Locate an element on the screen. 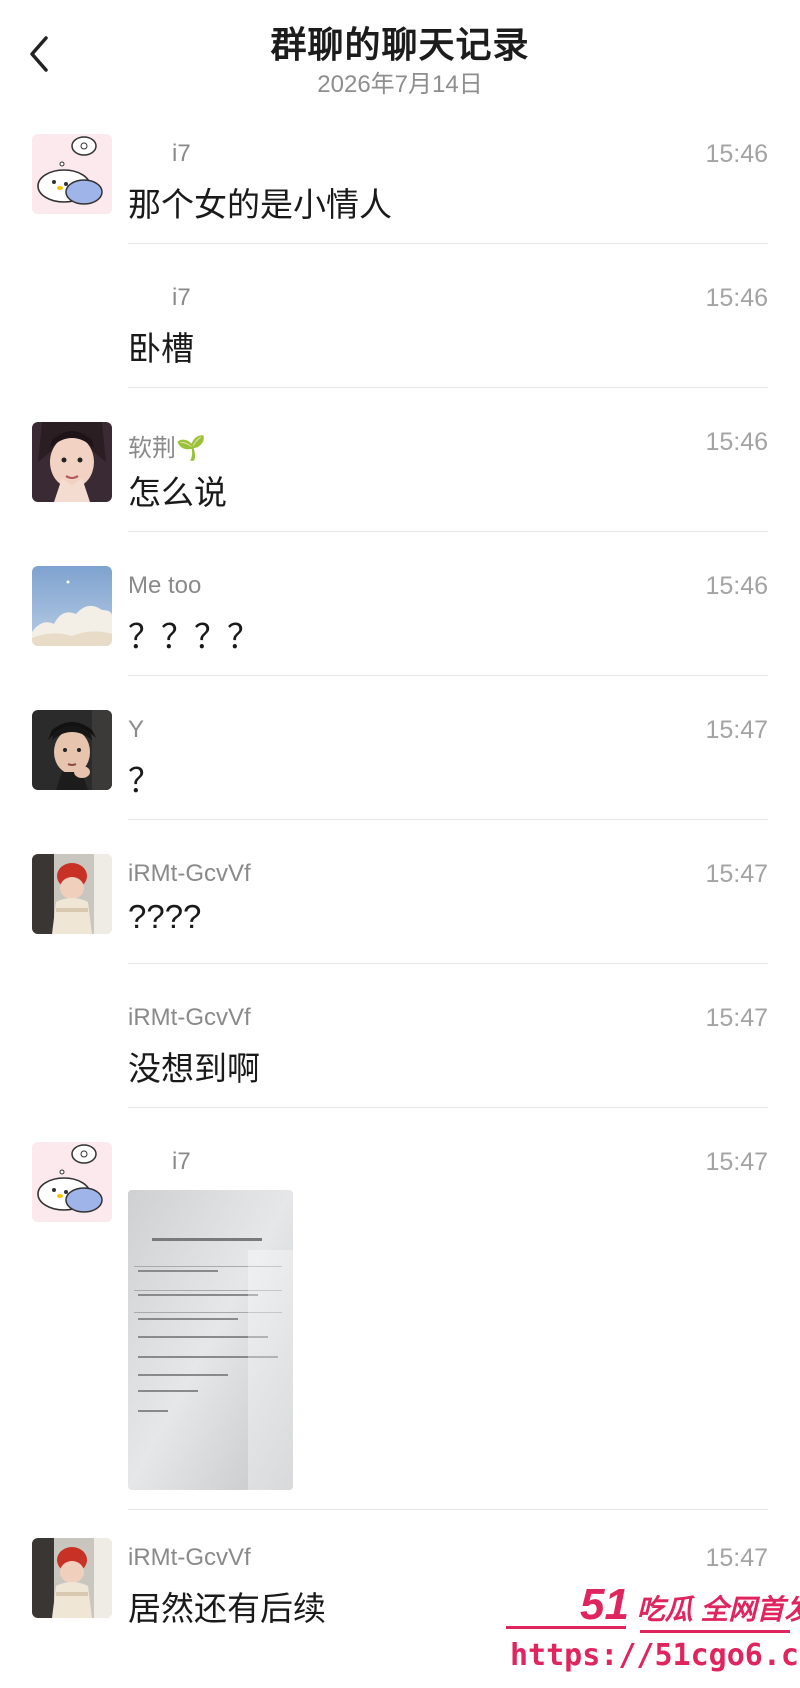  watermark-brand-number: 51 is located at coordinates (604, 1604).